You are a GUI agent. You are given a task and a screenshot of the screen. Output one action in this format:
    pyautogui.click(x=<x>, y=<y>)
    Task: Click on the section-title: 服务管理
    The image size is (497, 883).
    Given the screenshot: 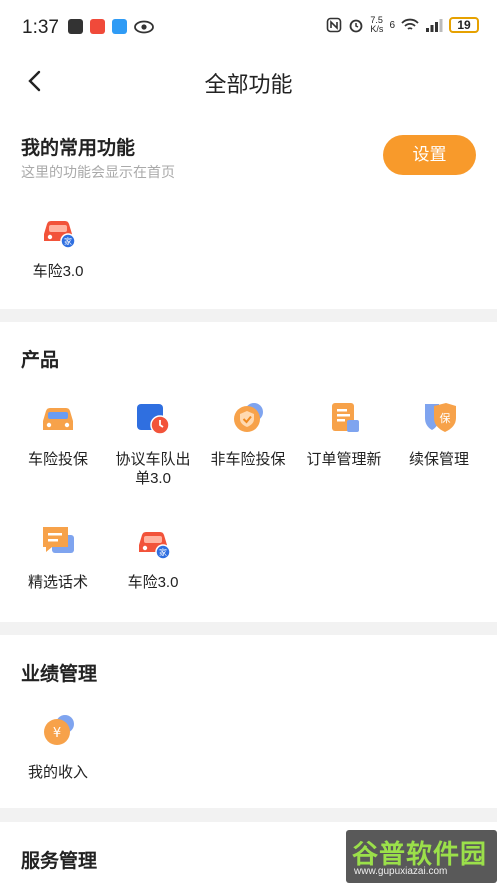 What is the action you would take?
    pyautogui.click(x=59, y=861)
    